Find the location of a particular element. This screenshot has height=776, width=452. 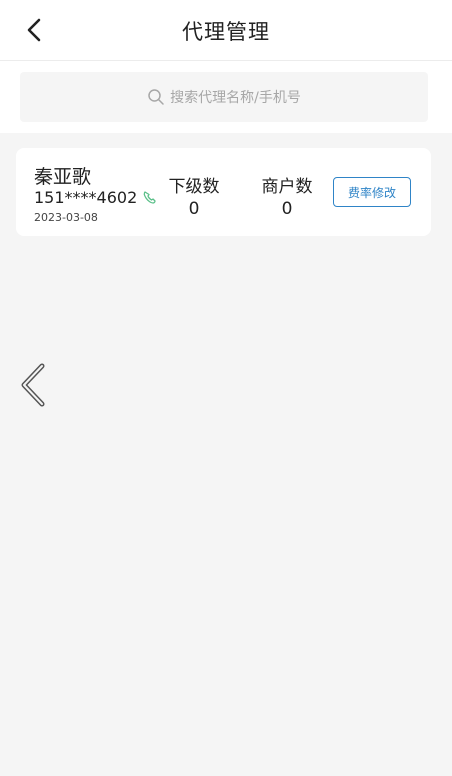

edit-rate-button: 费率修改 is located at coordinates (372, 192).